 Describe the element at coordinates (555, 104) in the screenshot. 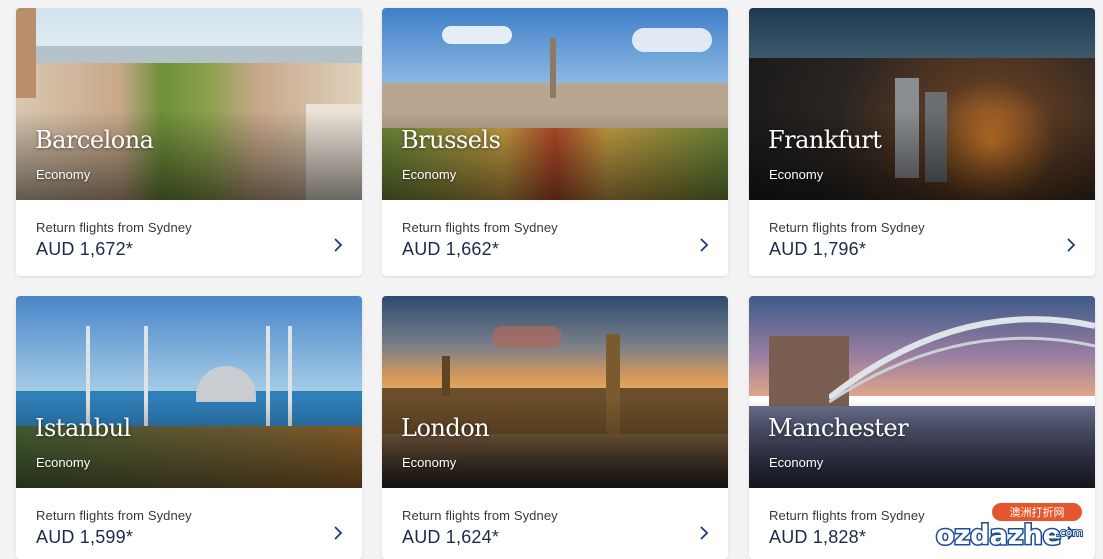

I see `destination-photo-brussels: Brussels Economy` at that location.